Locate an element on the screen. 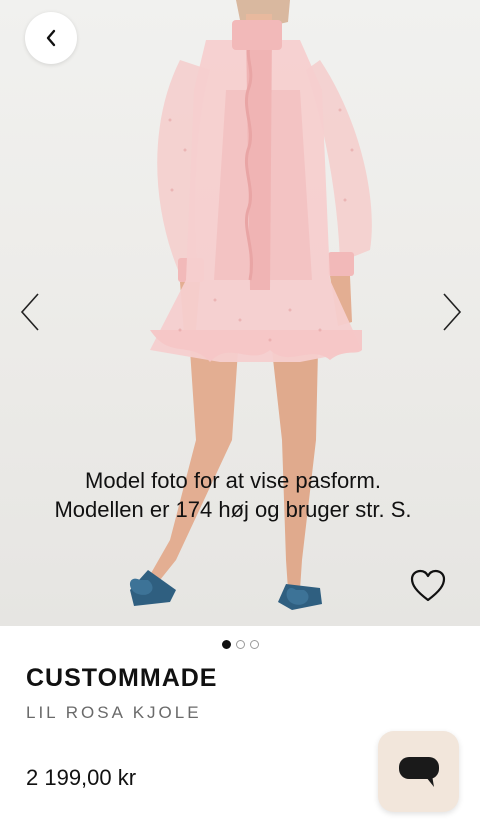  pagination-dot-active is located at coordinates (226, 644).